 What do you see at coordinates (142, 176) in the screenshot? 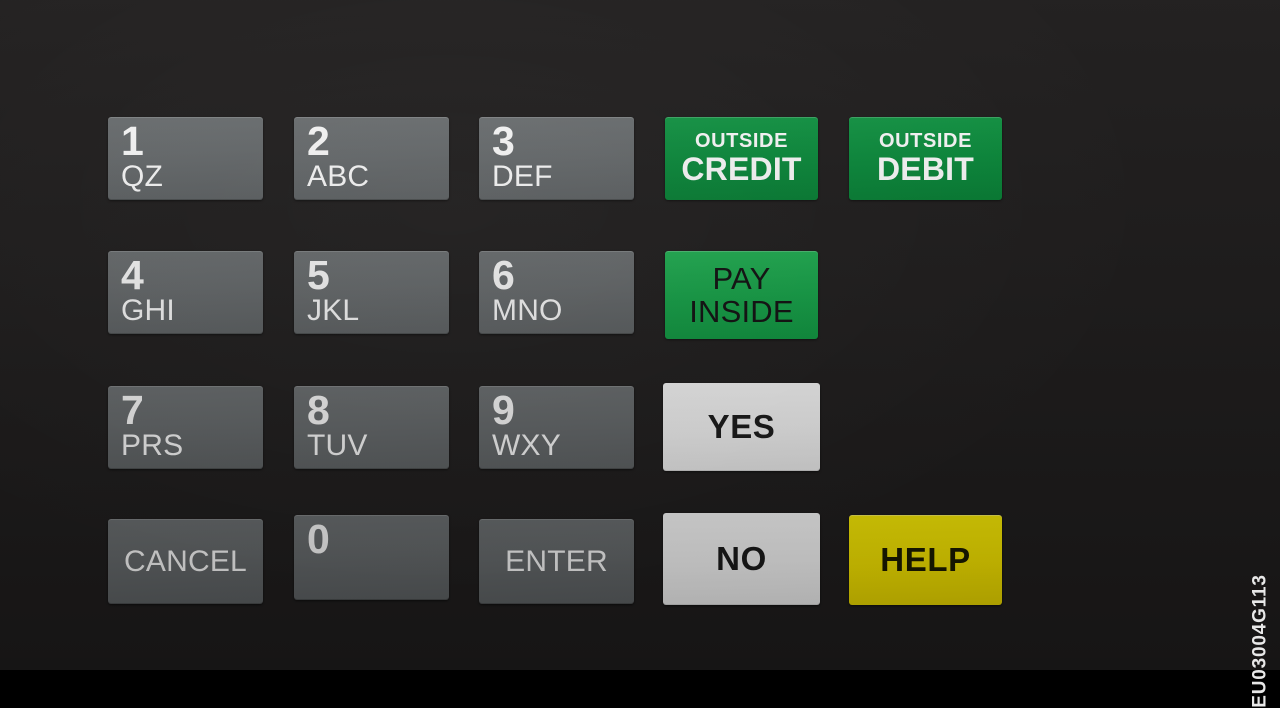
I see `key-1-letters: QZ` at bounding box center [142, 176].